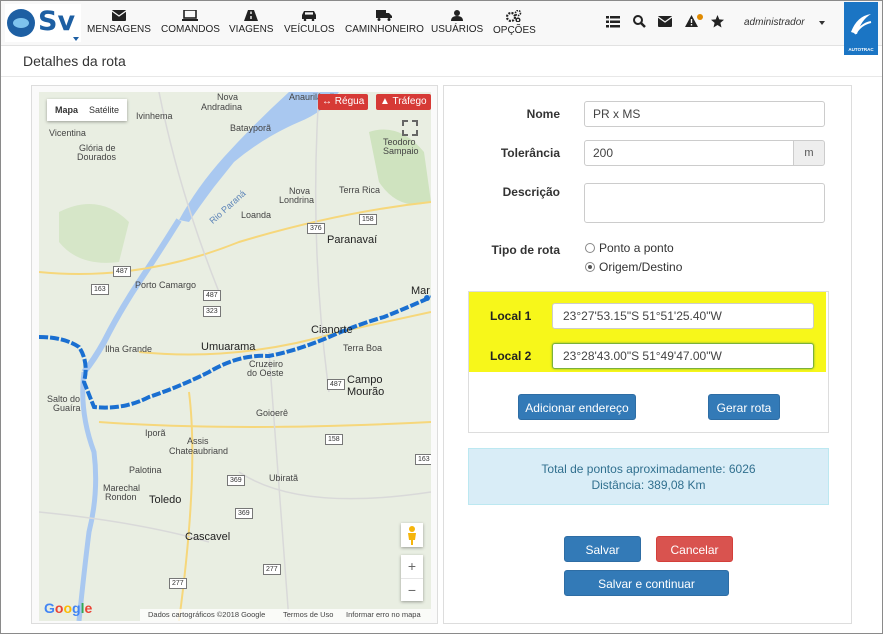  Describe the element at coordinates (119, 22) in the screenshot. I see `nav-mensagens: MENSAGENS` at that location.